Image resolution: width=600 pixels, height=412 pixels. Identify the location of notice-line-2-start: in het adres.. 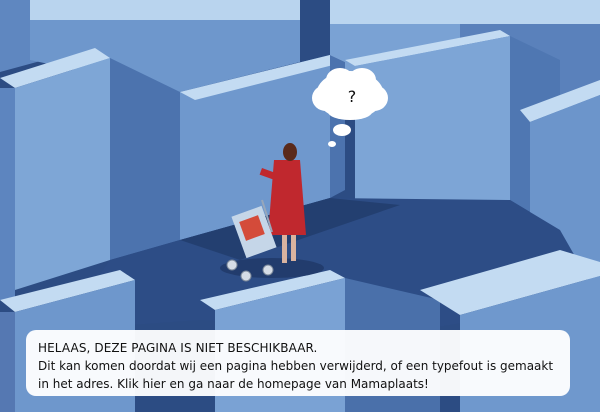
(78, 384).